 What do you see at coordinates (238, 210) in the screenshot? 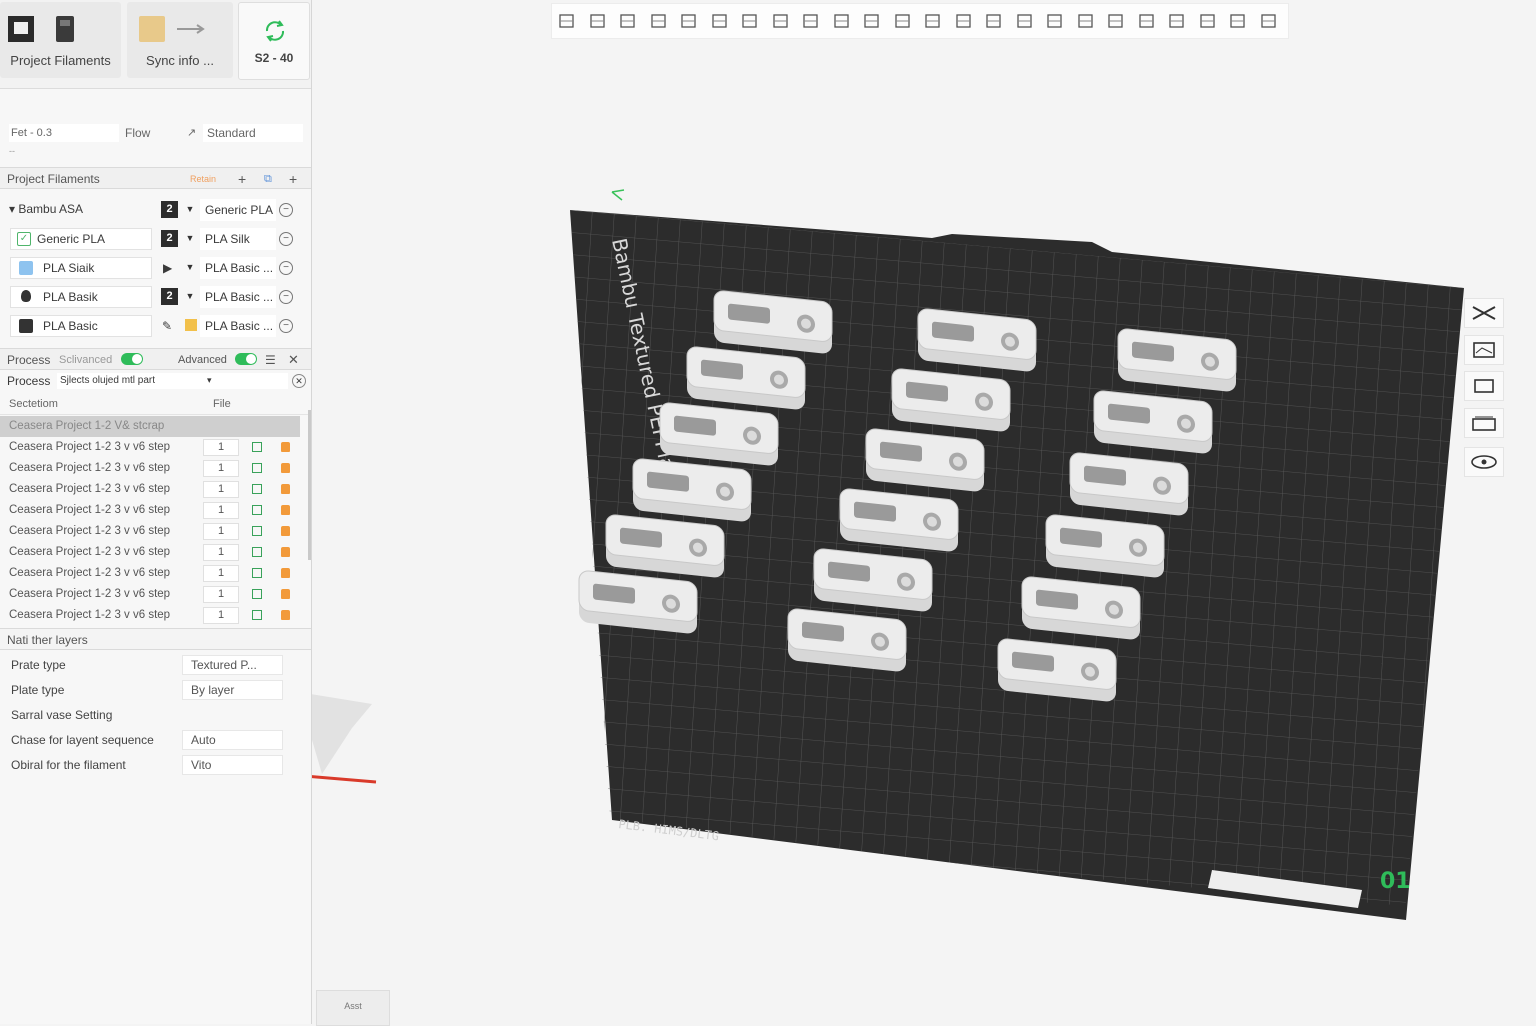
I see `filament-type: Generic PLA` at bounding box center [238, 210].